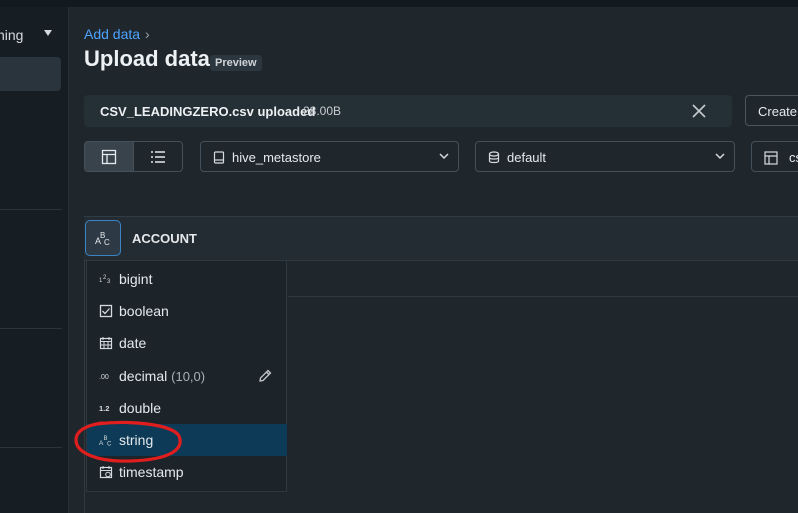  Describe the element at coordinates (771, 158) in the screenshot. I see `table-icon` at that location.